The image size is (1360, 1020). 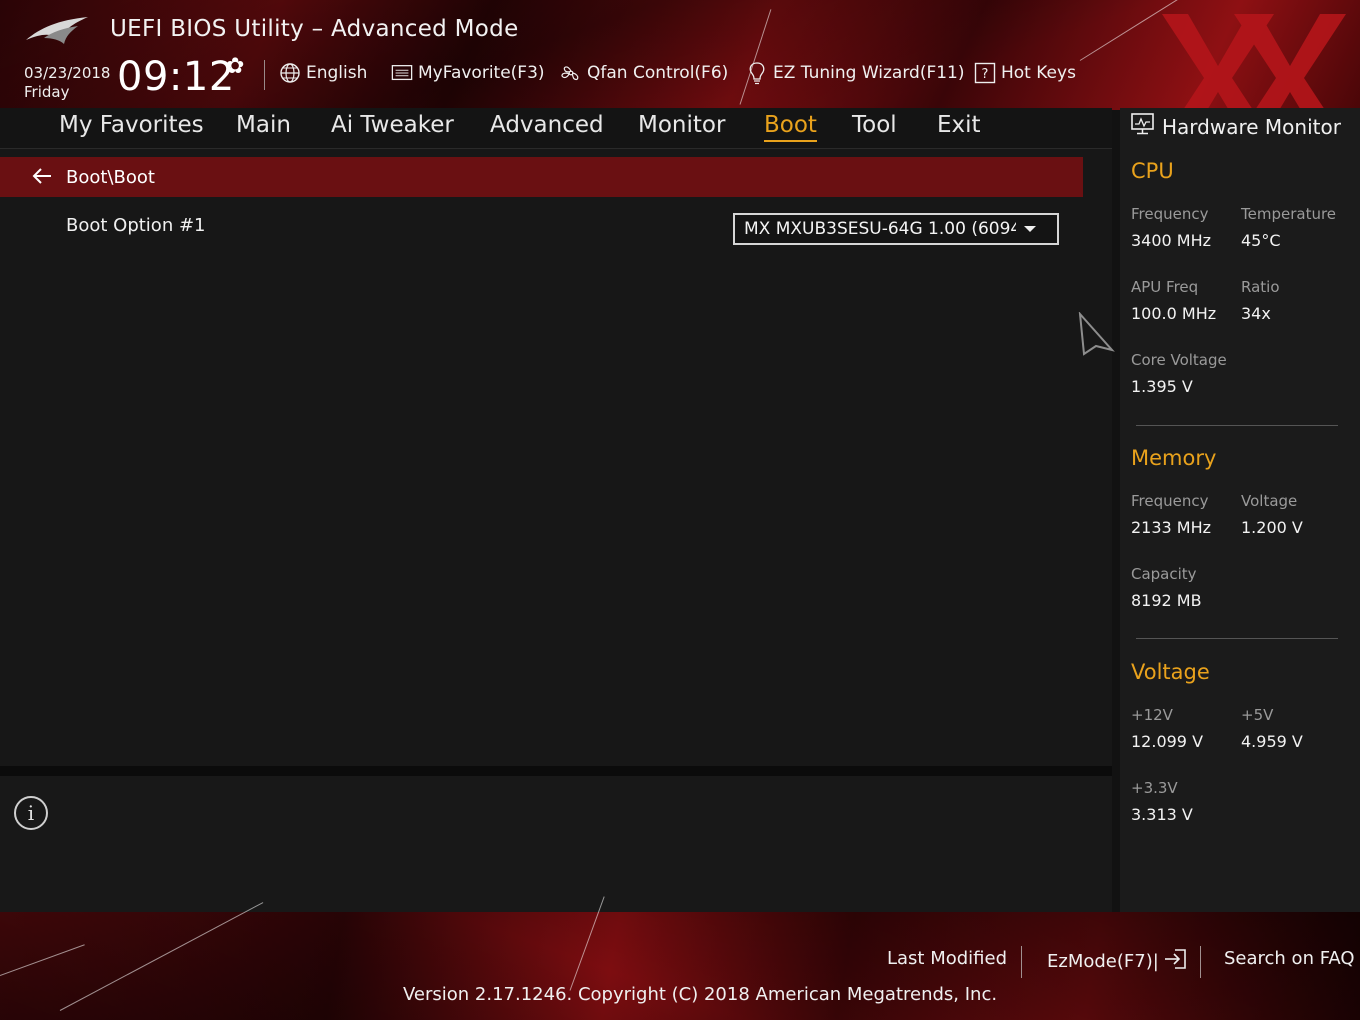 What do you see at coordinates (1162, 814) in the screenshot?
I see `v33-value: 3.313 V` at bounding box center [1162, 814].